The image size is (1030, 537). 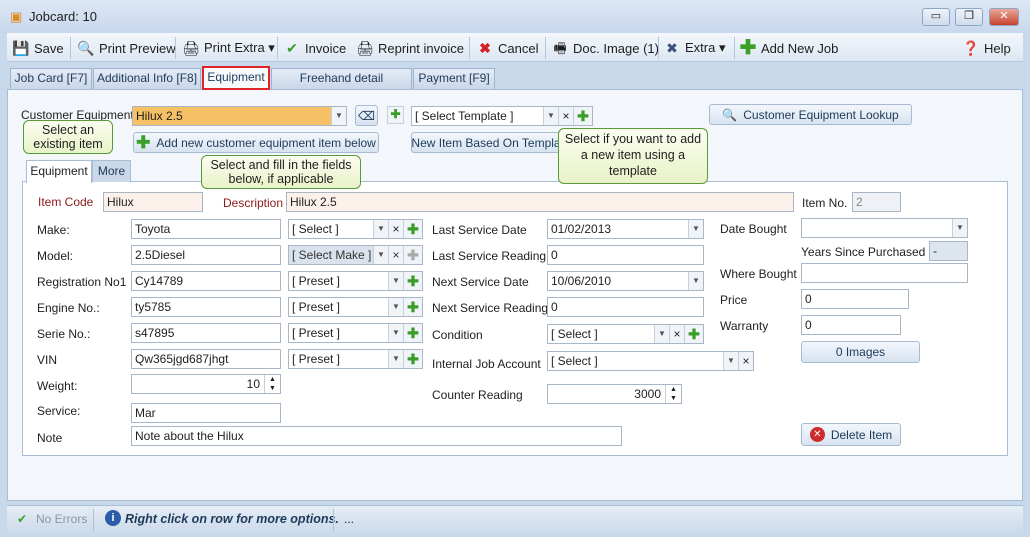 What do you see at coordinates (206, 333) in the screenshot?
I see `equipment-field: s47895` at bounding box center [206, 333].